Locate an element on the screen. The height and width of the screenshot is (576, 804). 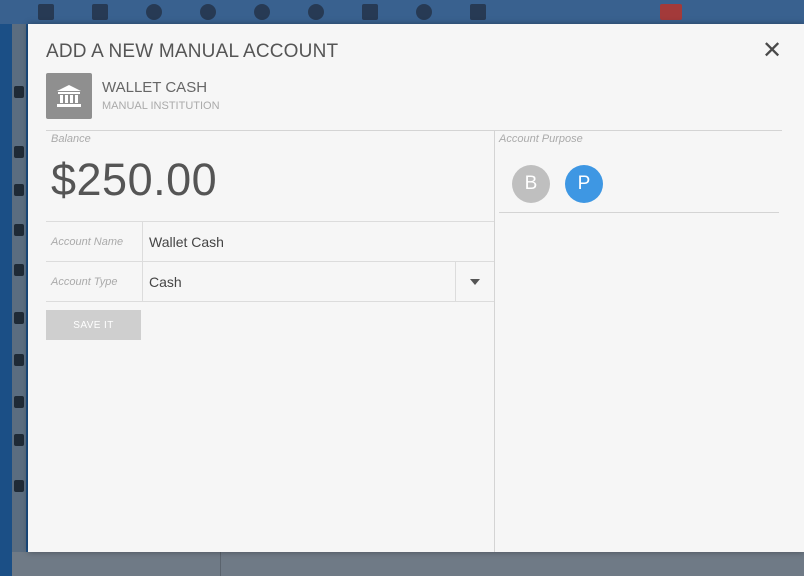
header-divider is located at coordinates (414, 130).